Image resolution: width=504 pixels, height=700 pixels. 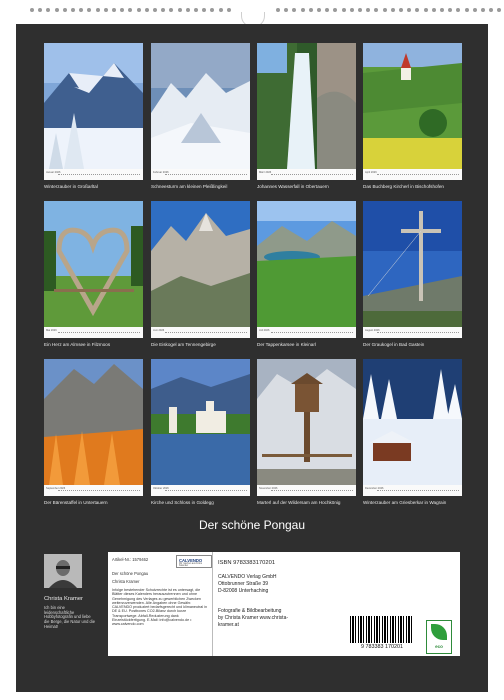 I want to click on photo-credit-line-2: by Christa Kramer www.christa-, so click(x=253, y=618).